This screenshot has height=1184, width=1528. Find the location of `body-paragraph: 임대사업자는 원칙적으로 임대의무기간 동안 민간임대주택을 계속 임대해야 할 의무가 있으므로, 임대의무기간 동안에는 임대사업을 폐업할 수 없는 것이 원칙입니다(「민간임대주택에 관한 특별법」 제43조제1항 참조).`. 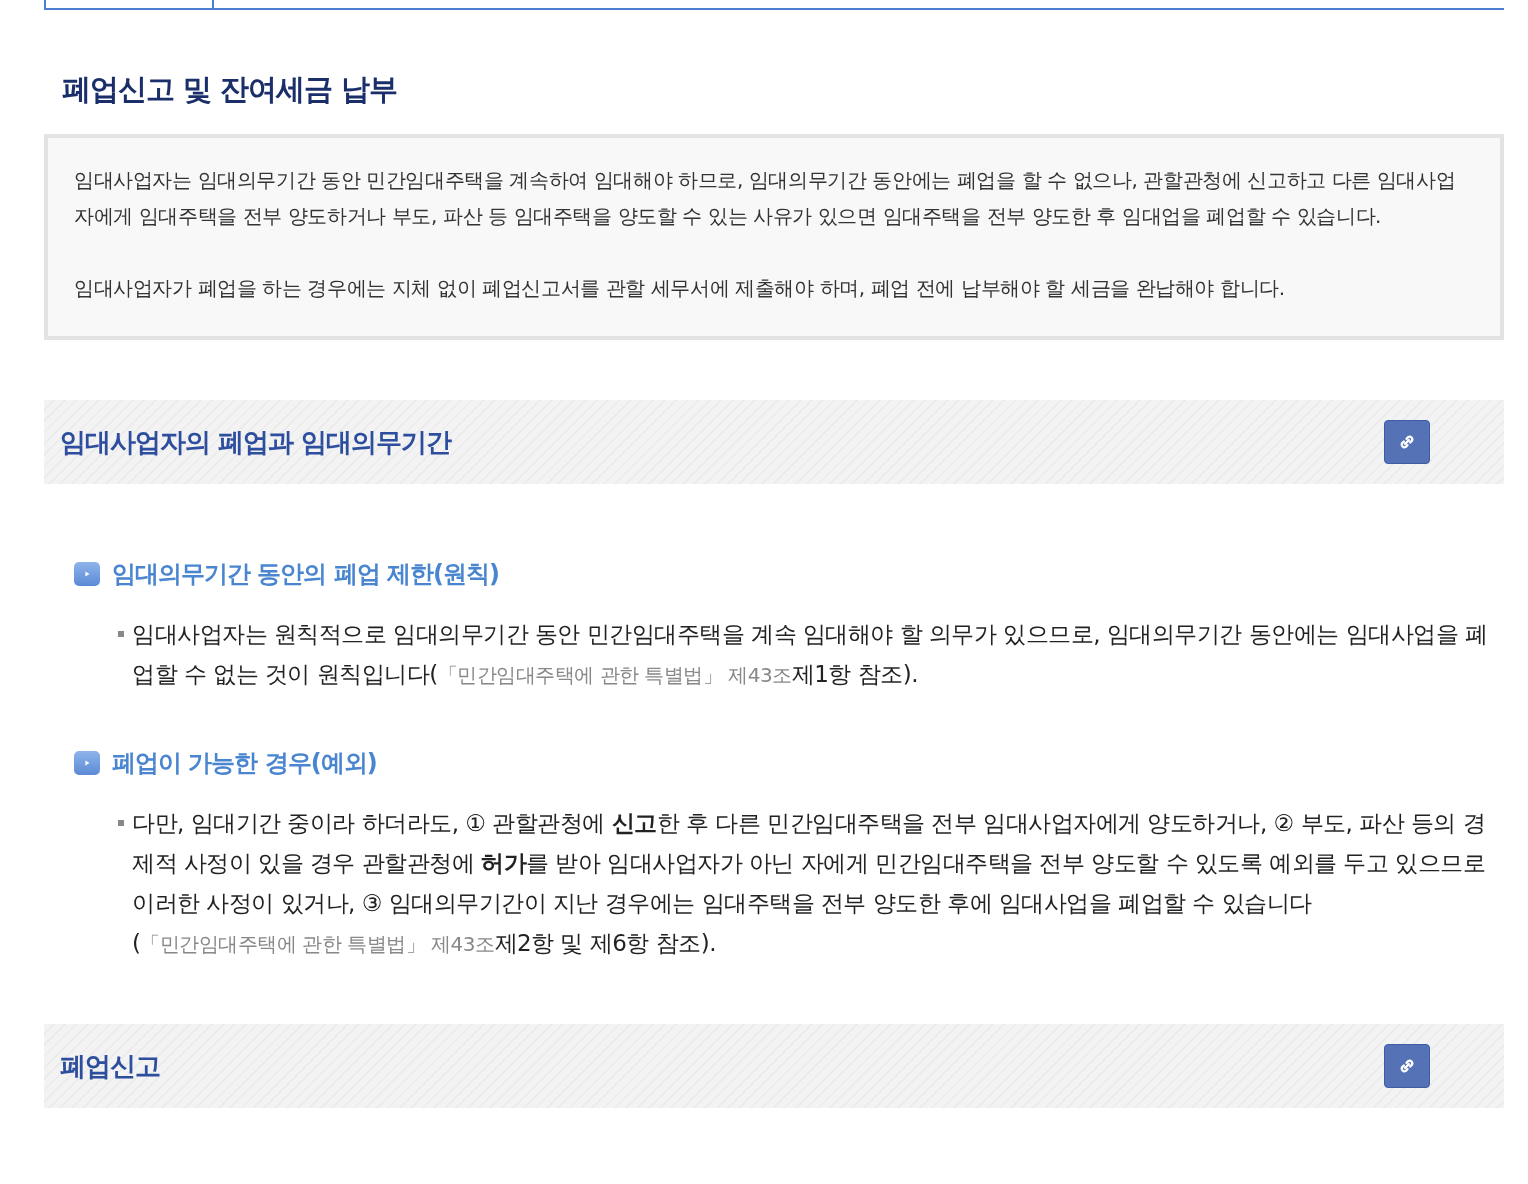

body-paragraph: 임대사업자는 원칙적으로 임대의무기간 동안 민간임대주택을 계속 임대해야 할 의무가 있으므로, 임대의무기간 동안에는 임대사업을 폐업할 수 없는 것이 원칙입니다(「민간임대주택에 관한 특별법」 제43조제1항 참조). is located at coordinates (810, 654).